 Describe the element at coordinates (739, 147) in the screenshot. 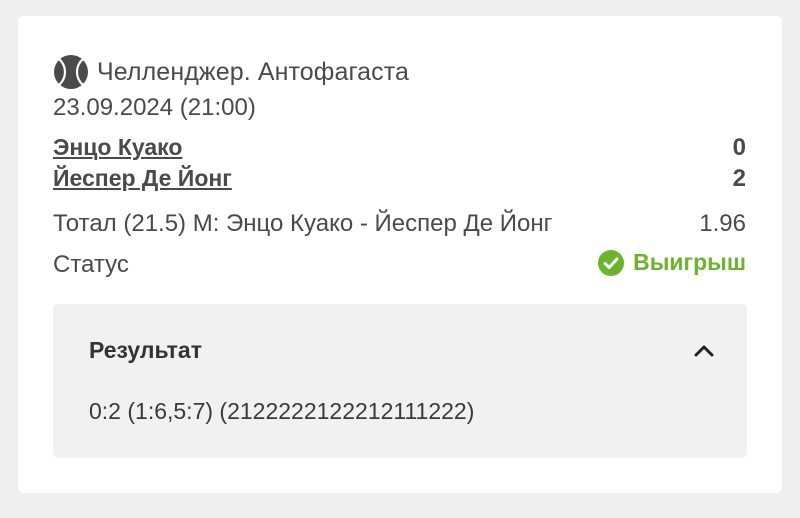

I see `score-home: 0` at that location.